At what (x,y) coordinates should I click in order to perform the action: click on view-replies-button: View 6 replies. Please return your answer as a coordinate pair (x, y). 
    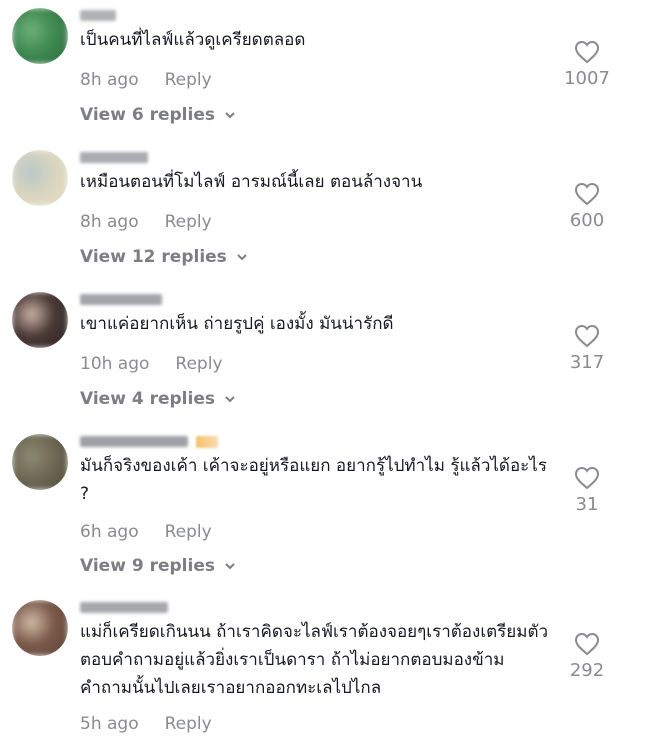
    Looking at the image, I should click on (158, 115).